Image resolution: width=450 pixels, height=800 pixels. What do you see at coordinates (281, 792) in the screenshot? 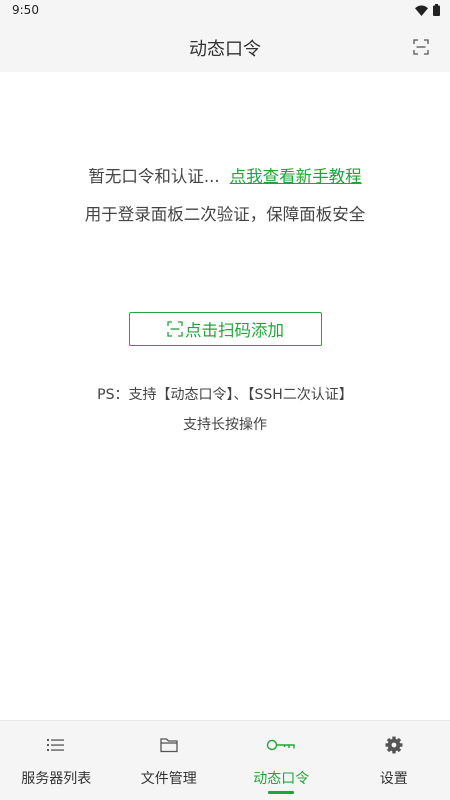
I see `active-tab-indicator` at bounding box center [281, 792].